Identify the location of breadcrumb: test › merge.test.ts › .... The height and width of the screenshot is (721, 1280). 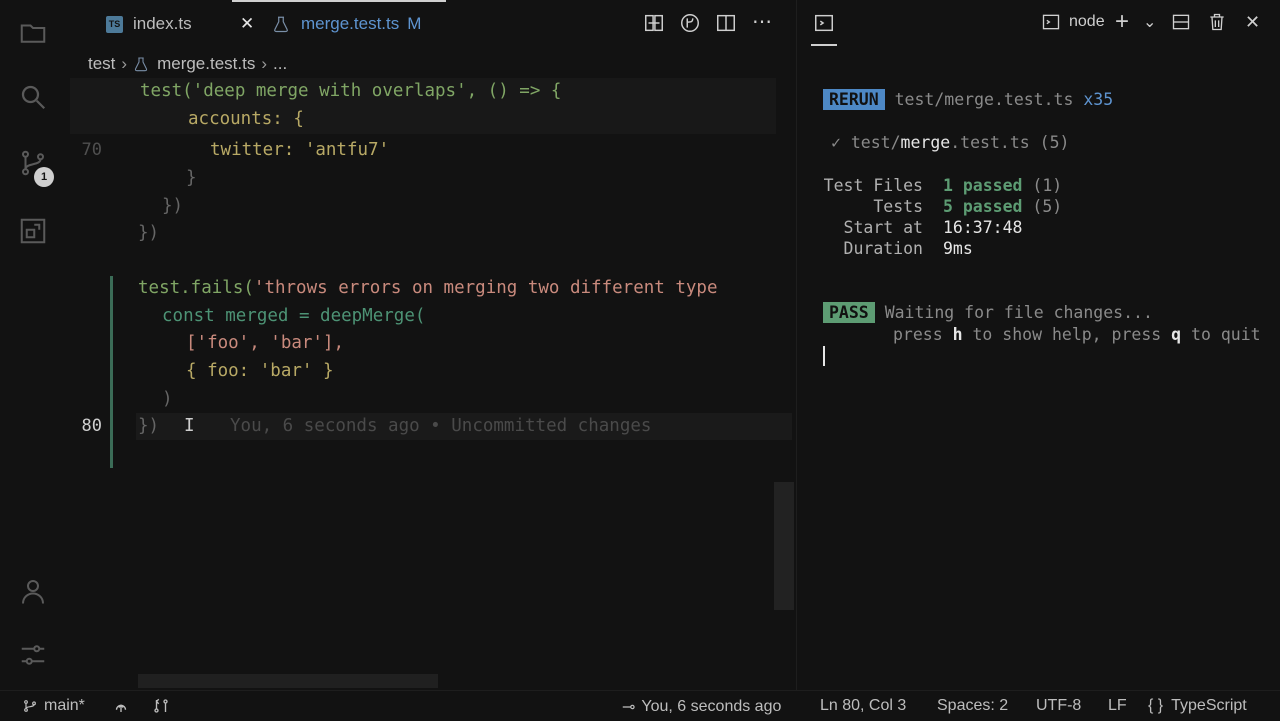
(187, 64).